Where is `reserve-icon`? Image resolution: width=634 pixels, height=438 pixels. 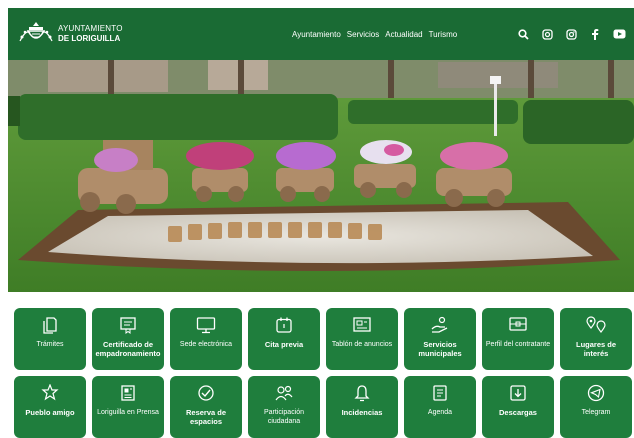
reserve-icon is located at coordinates (206, 393).